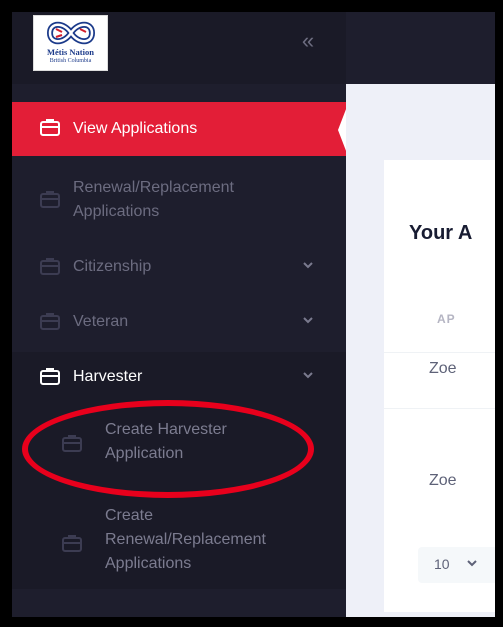  I want to click on double-chevron-left-icon: «, so click(308, 42).